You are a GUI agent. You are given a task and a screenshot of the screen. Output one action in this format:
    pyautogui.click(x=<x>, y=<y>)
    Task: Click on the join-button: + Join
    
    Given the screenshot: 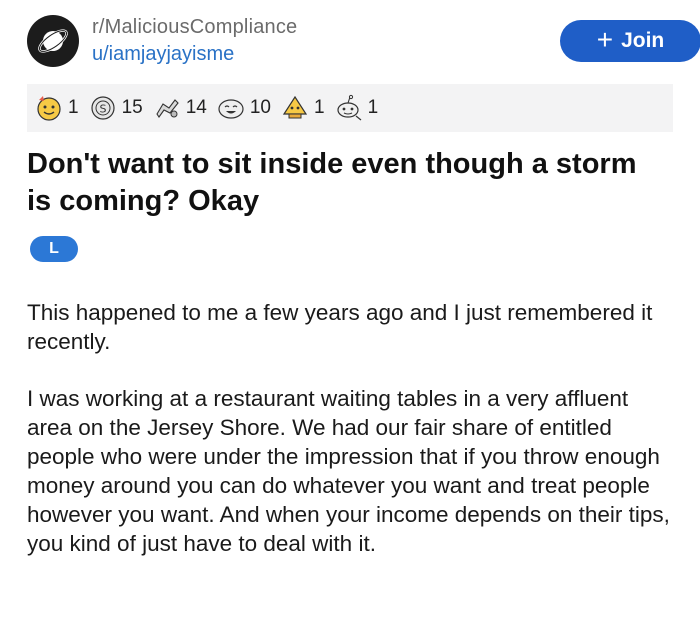 What is the action you would take?
    pyautogui.click(x=630, y=41)
    